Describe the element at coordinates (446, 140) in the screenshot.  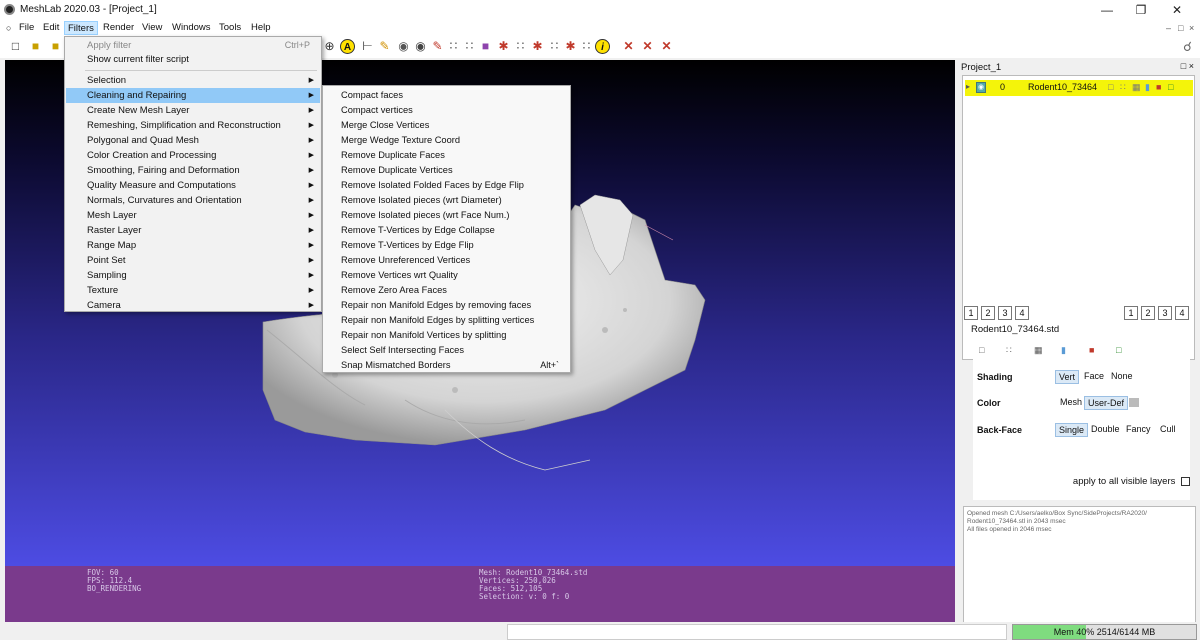
I see `submenu-item-merge-wedge-texture-coord: Merge Wedge Texture Coord` at that location.